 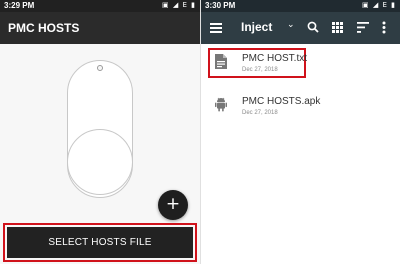 What do you see at coordinates (100, 6) in the screenshot?
I see `status-bar: 3:29 PM ▣ ◢ E ▮` at bounding box center [100, 6].